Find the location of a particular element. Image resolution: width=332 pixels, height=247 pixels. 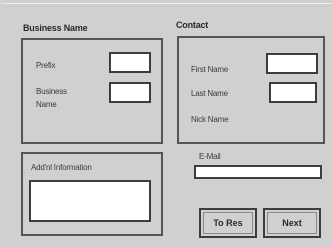

contact-title: Contact is located at coordinates (192, 25).